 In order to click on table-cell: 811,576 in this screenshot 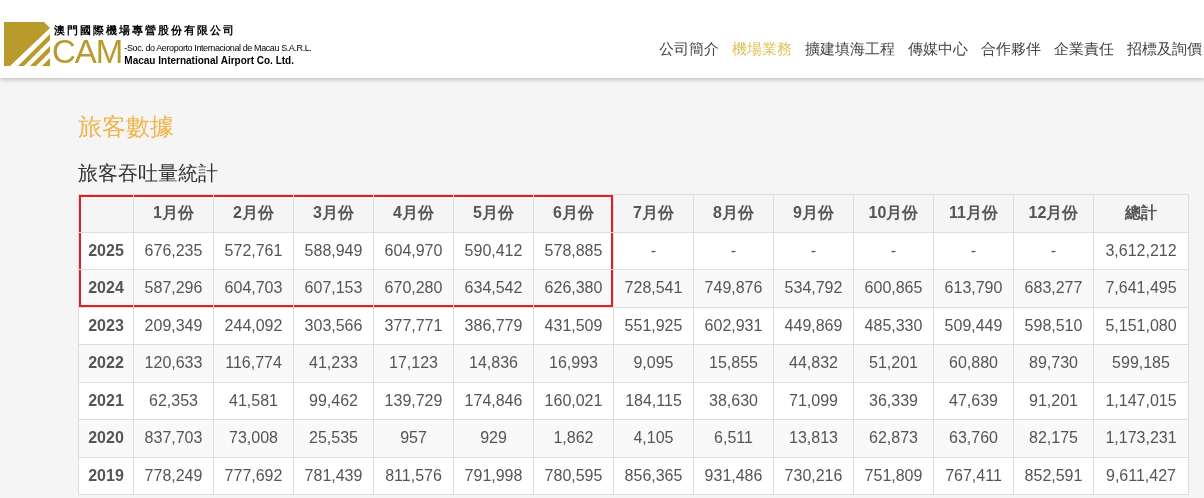, I will do `click(413, 476)`.